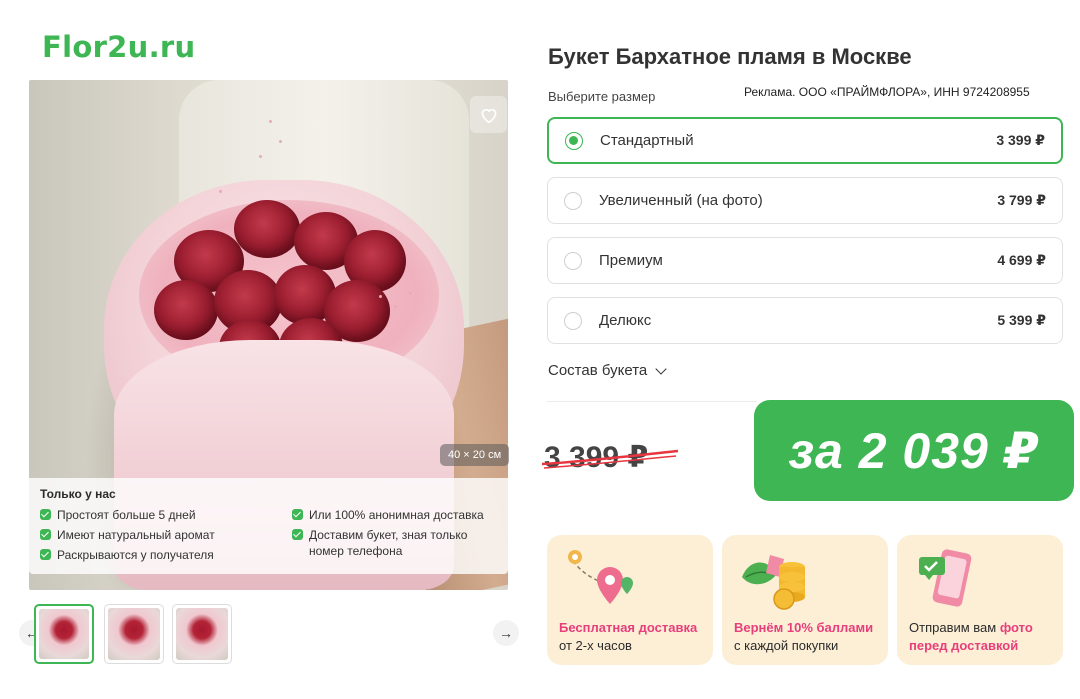 The height and width of the screenshot is (699, 1080). Describe the element at coordinates (661, 368) in the screenshot. I see `chevron-down-icon` at that location.